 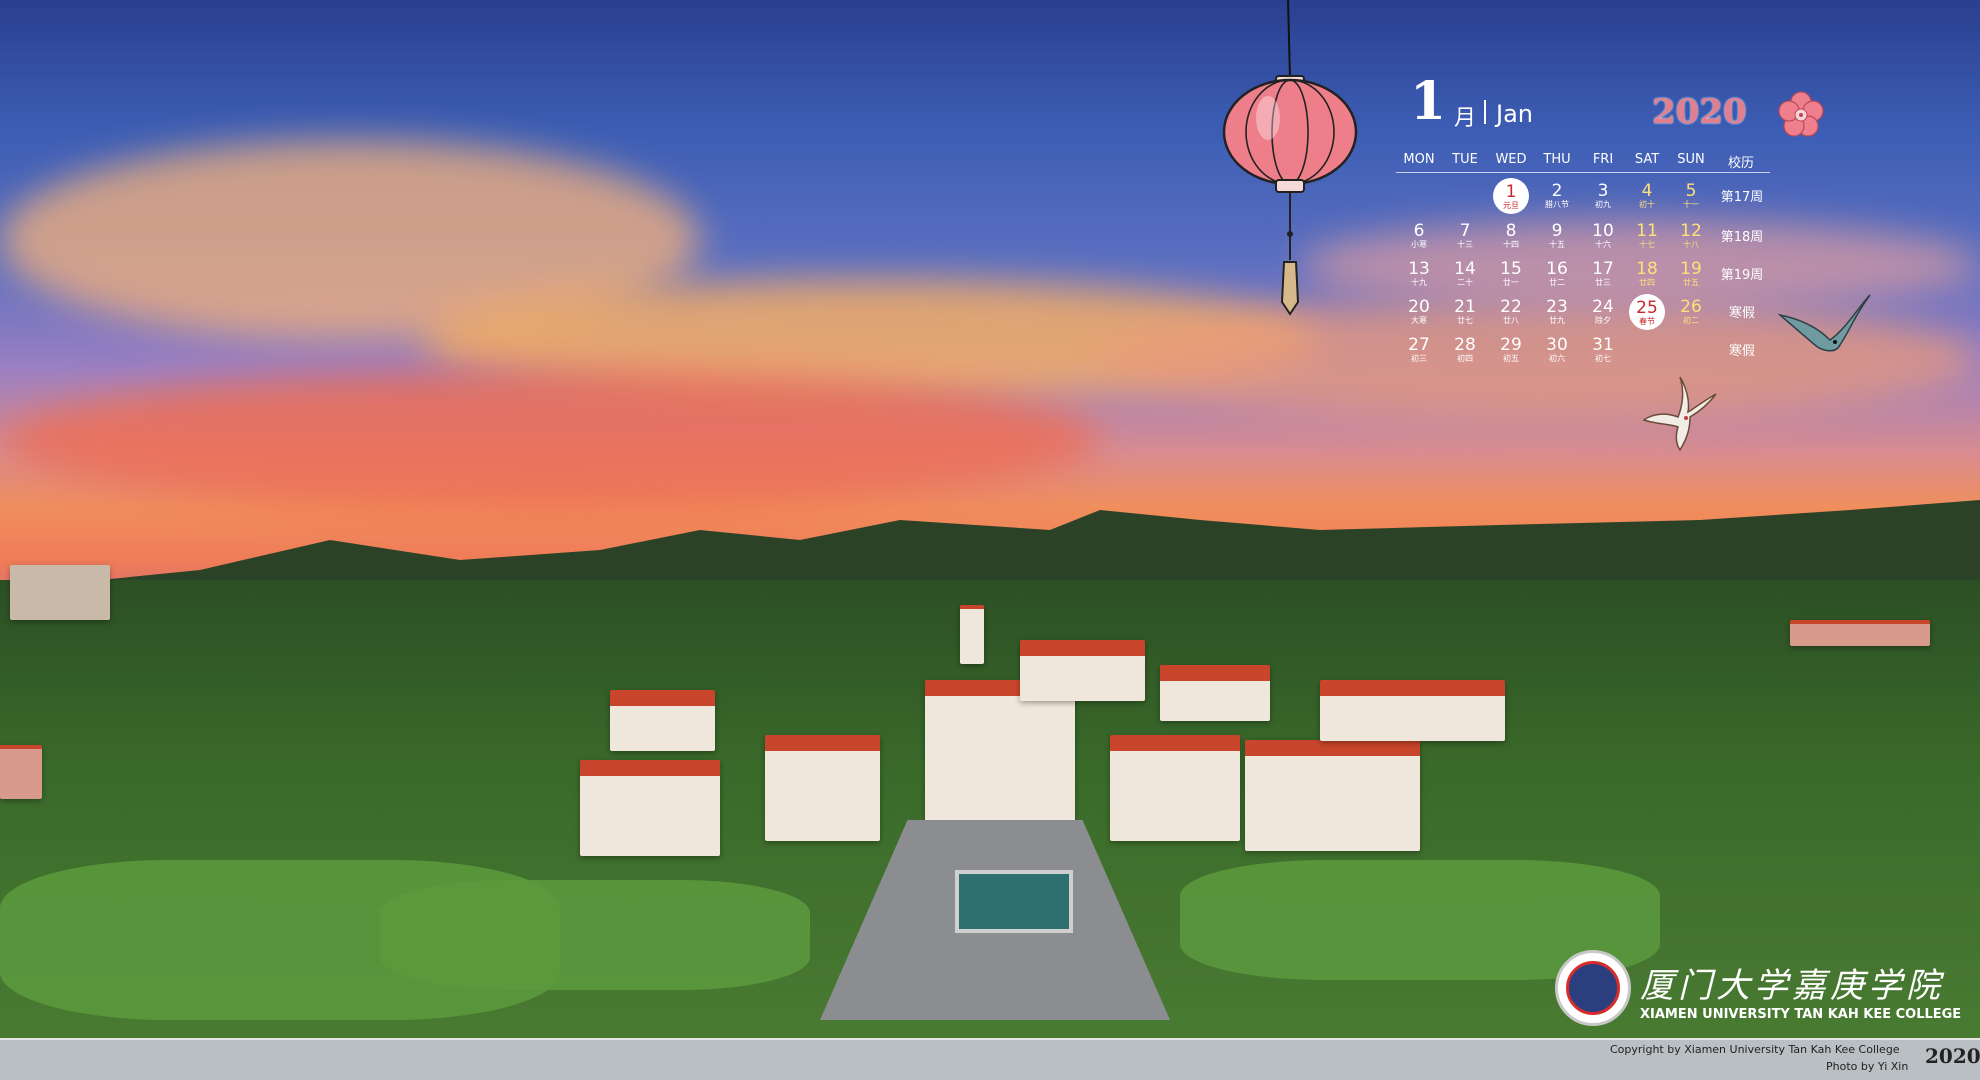 What do you see at coordinates (1465, 282) in the screenshot?
I see `lunar-label: 二十` at bounding box center [1465, 282].